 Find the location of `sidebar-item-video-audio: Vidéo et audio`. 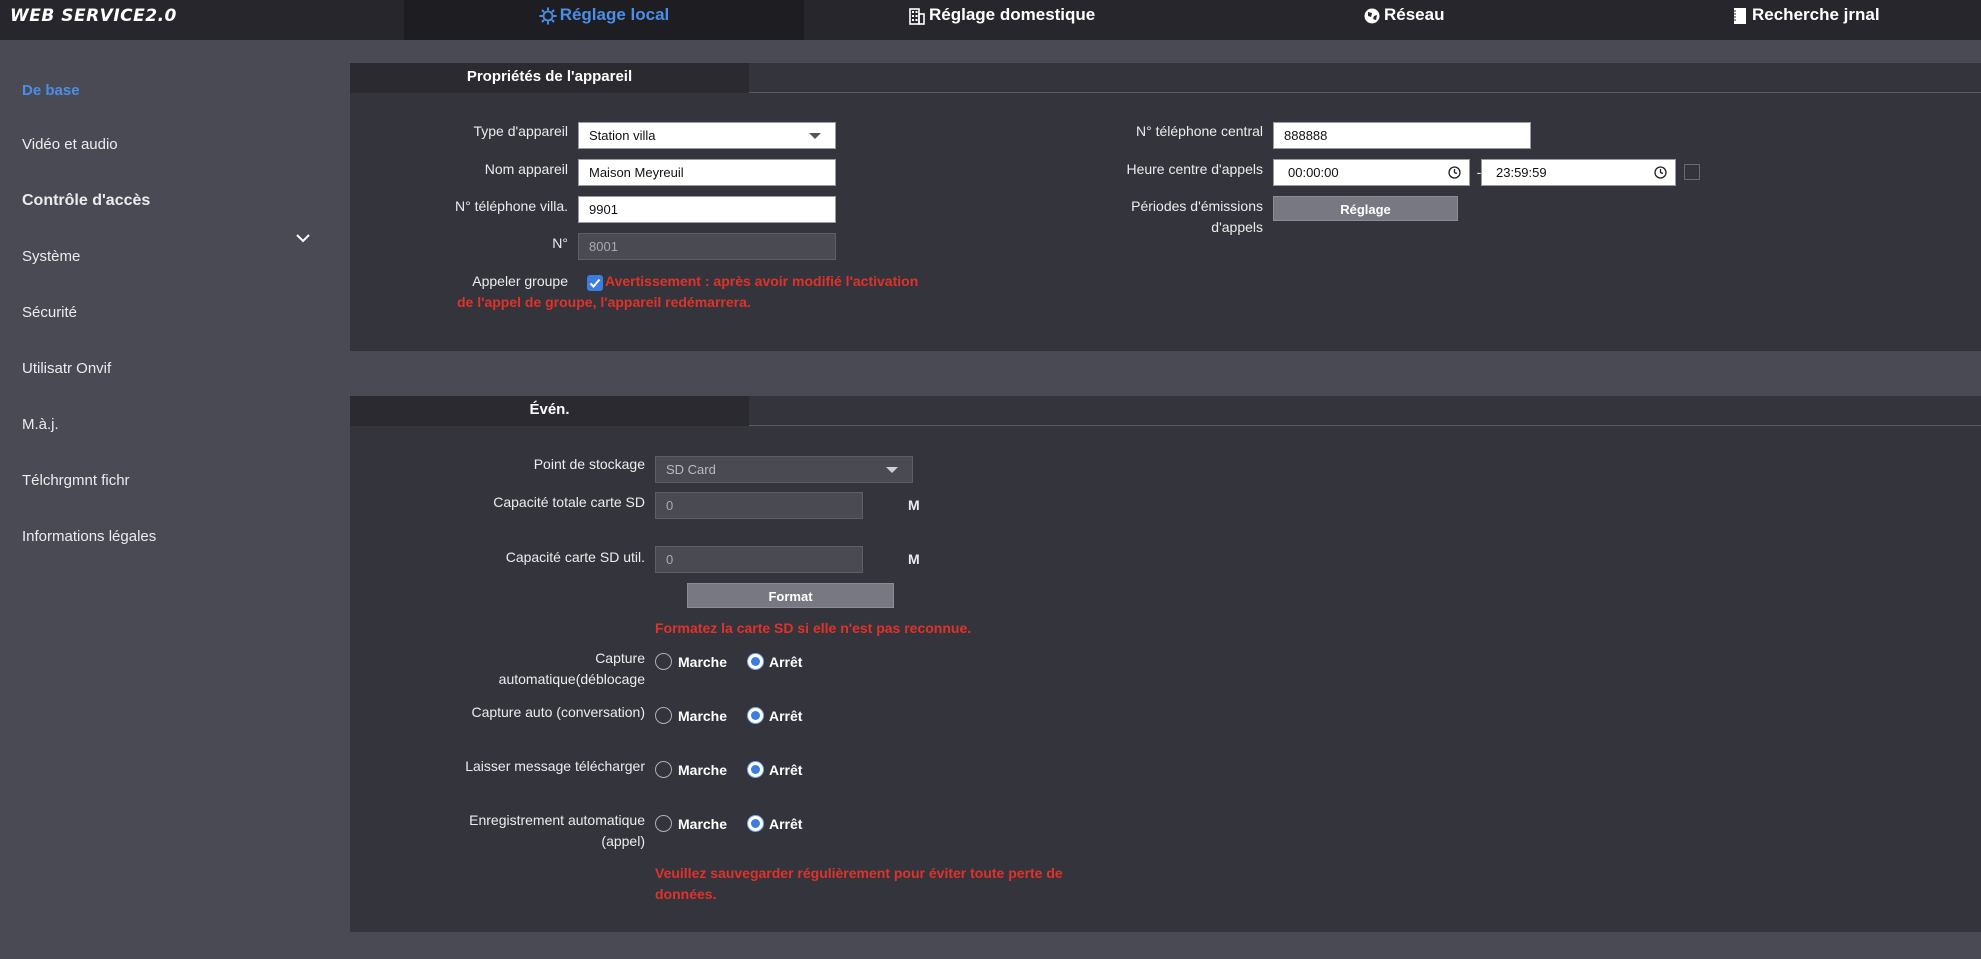

sidebar-item-video-audio: Vidéo et audio is located at coordinates (70, 144).